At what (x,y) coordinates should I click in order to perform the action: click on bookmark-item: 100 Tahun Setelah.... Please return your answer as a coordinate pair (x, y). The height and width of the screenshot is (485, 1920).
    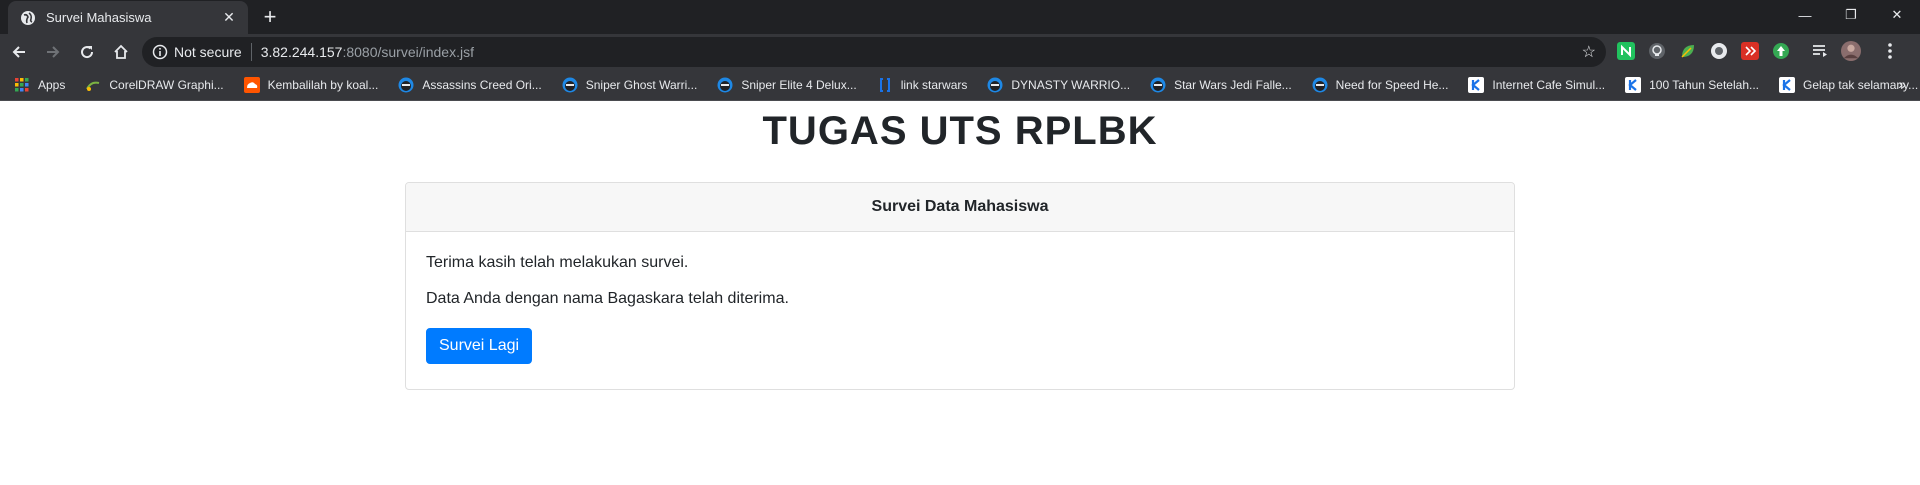
    Looking at the image, I should click on (1692, 85).